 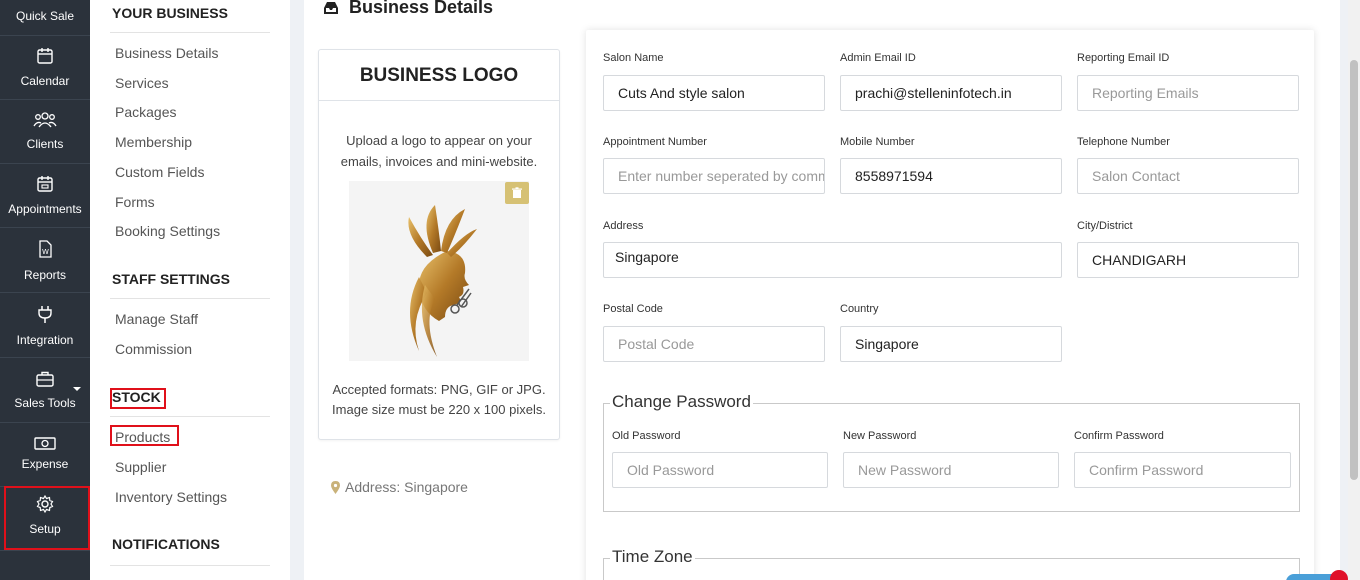 I want to click on menu-item-commission: Commission, so click(x=153, y=349).